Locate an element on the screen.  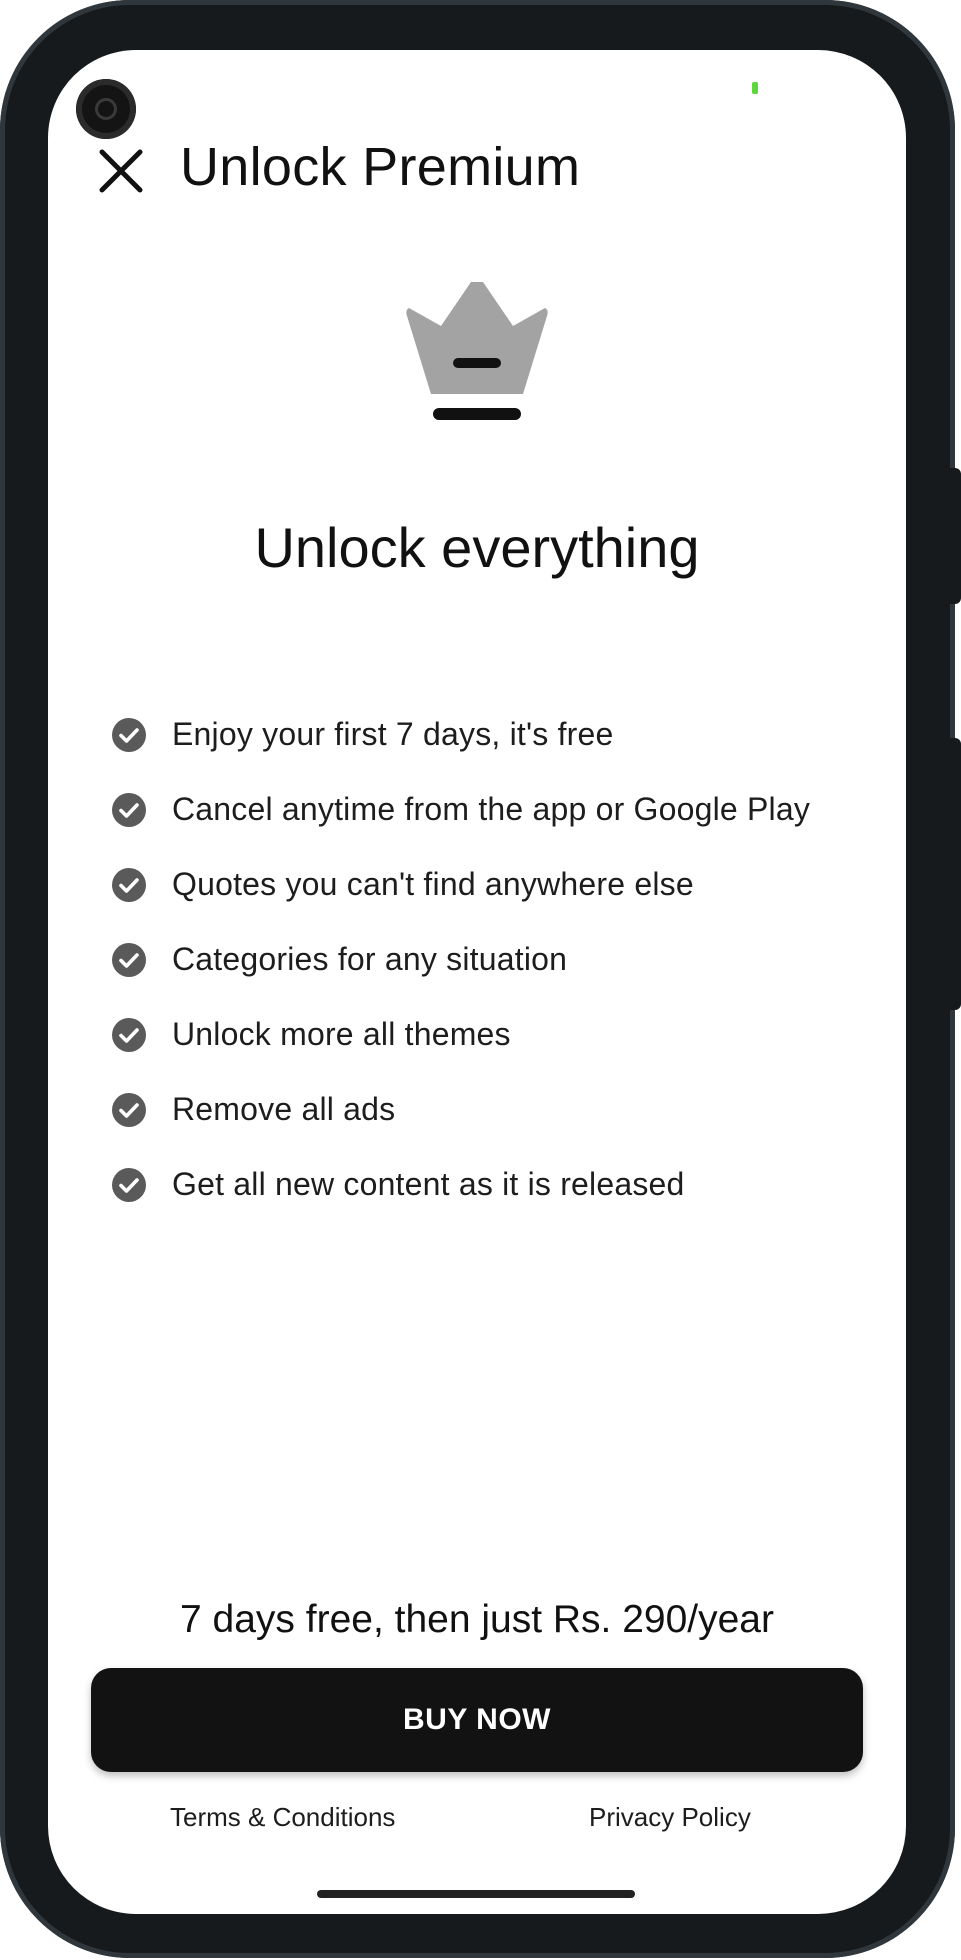
feature-item: Get all new content as it is released is located at coordinates (482, 1184).